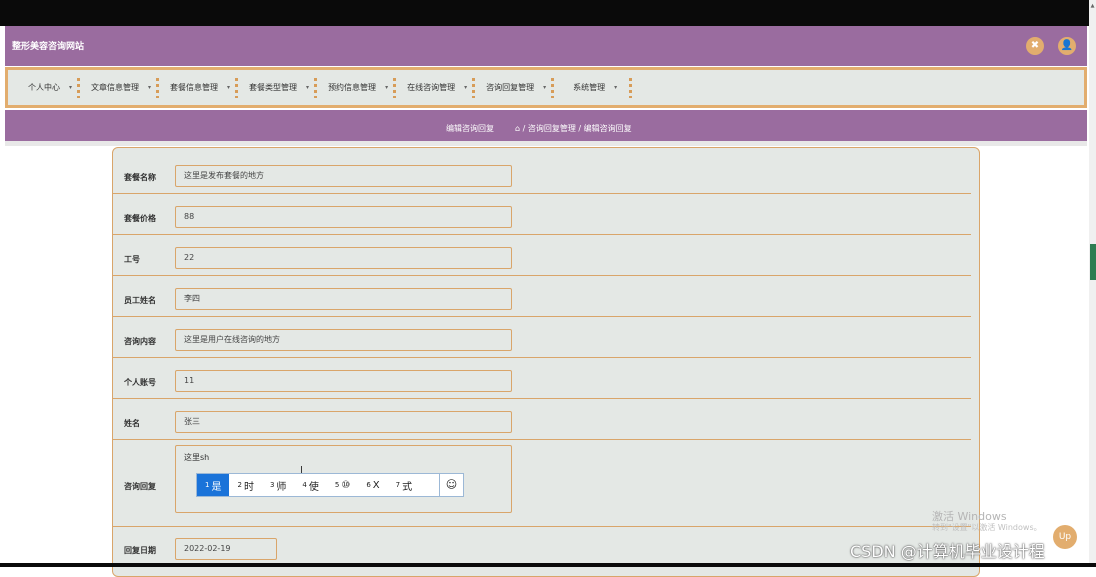 The image size is (1096, 577). I want to click on field-label: 套餐名称, so click(140, 177).